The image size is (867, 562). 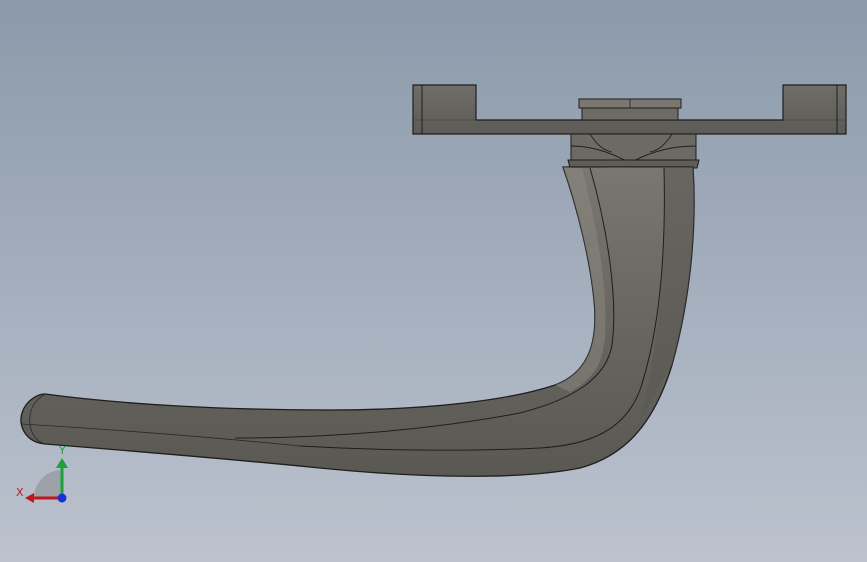 I want to click on x-axis-label: X, so click(x=20, y=492).